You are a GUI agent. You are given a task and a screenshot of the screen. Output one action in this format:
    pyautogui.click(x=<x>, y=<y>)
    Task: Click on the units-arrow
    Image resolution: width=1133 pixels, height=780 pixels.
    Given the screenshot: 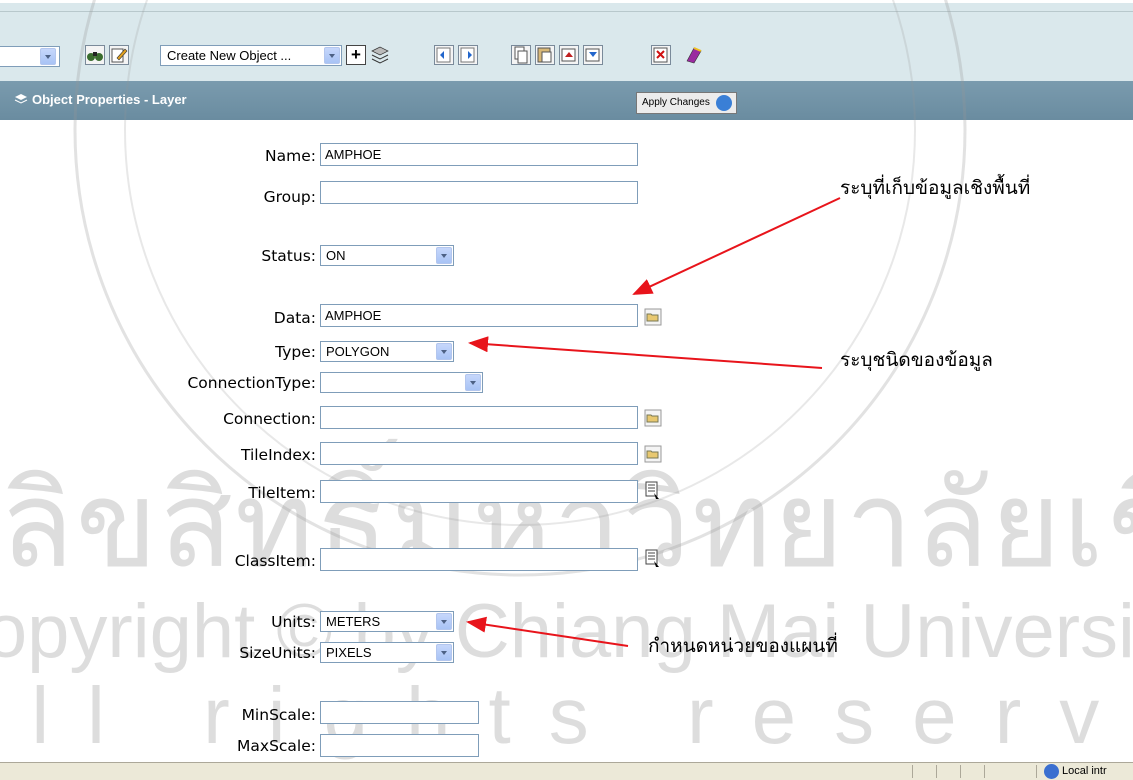 What is the action you would take?
    pyautogui.click(x=547, y=631)
    